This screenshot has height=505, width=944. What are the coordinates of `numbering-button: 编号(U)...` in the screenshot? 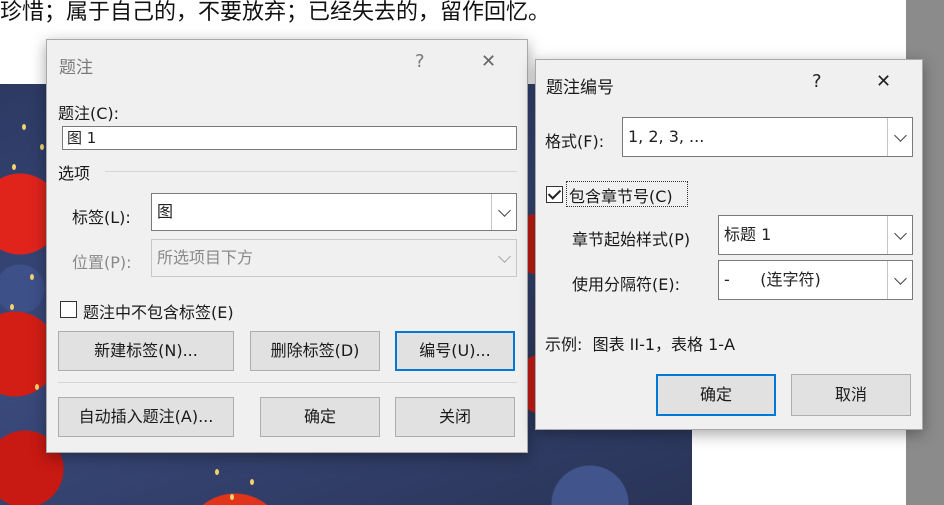 It's located at (455, 351).